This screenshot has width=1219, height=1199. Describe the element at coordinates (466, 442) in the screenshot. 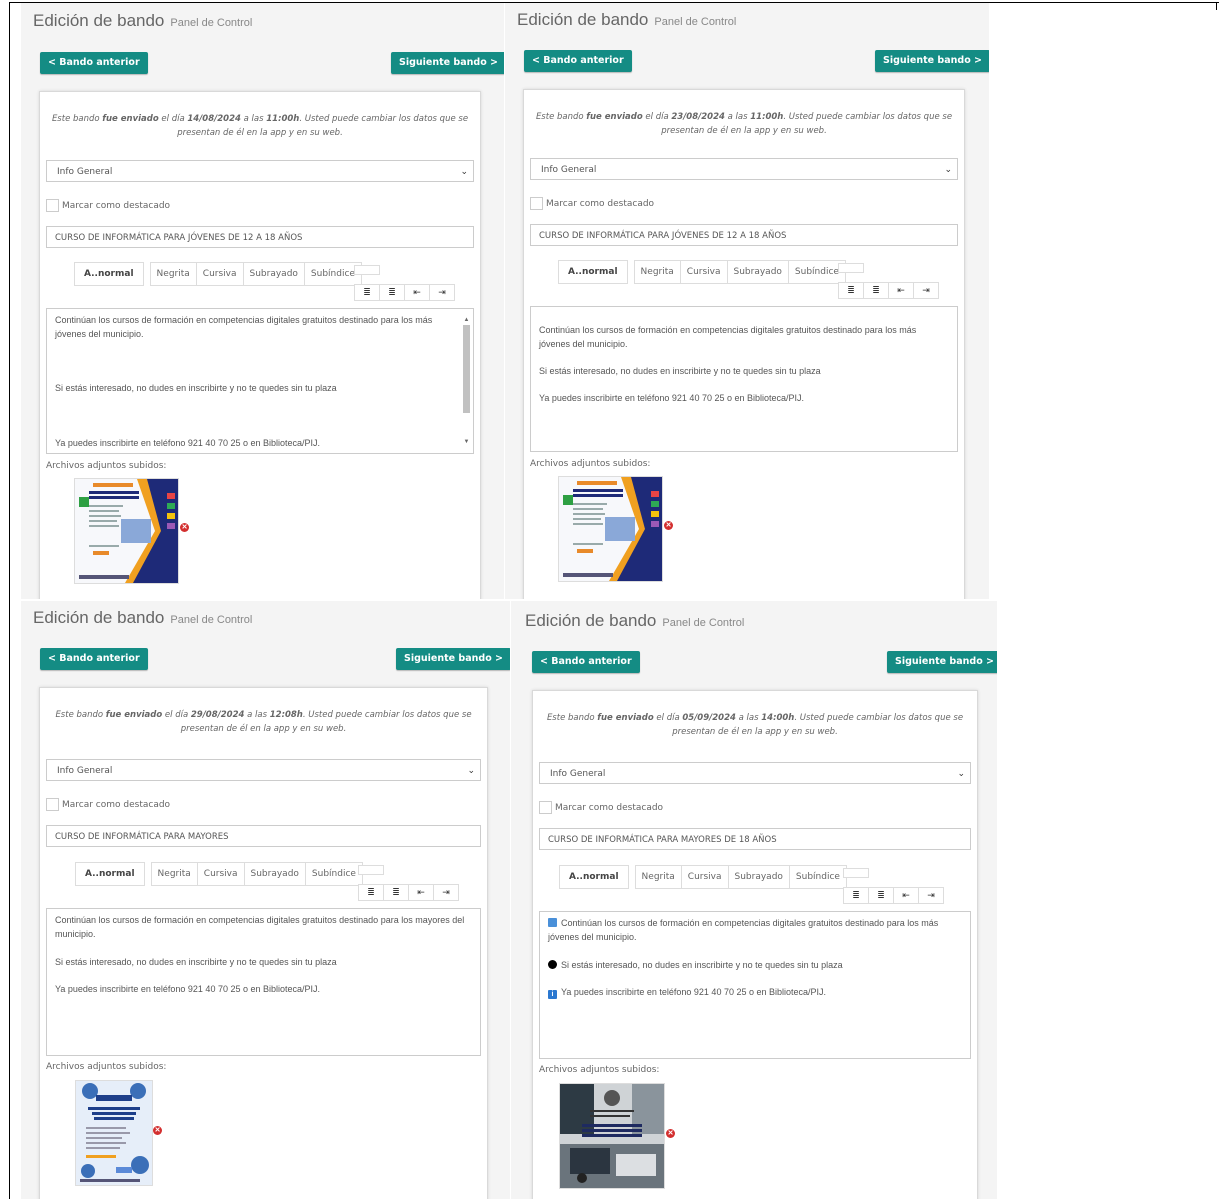

I see `scroll-down-arrow-icon: ▼` at that location.